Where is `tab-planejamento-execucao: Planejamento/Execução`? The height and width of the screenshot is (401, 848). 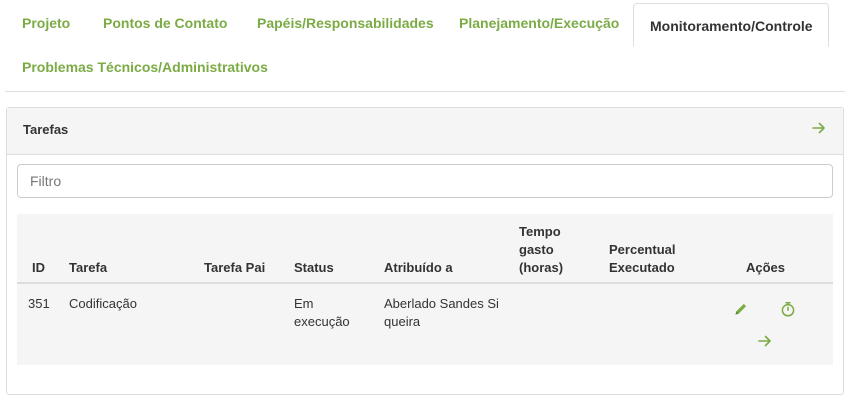 tab-planejamento-execucao: Planejamento/Execução is located at coordinates (539, 23).